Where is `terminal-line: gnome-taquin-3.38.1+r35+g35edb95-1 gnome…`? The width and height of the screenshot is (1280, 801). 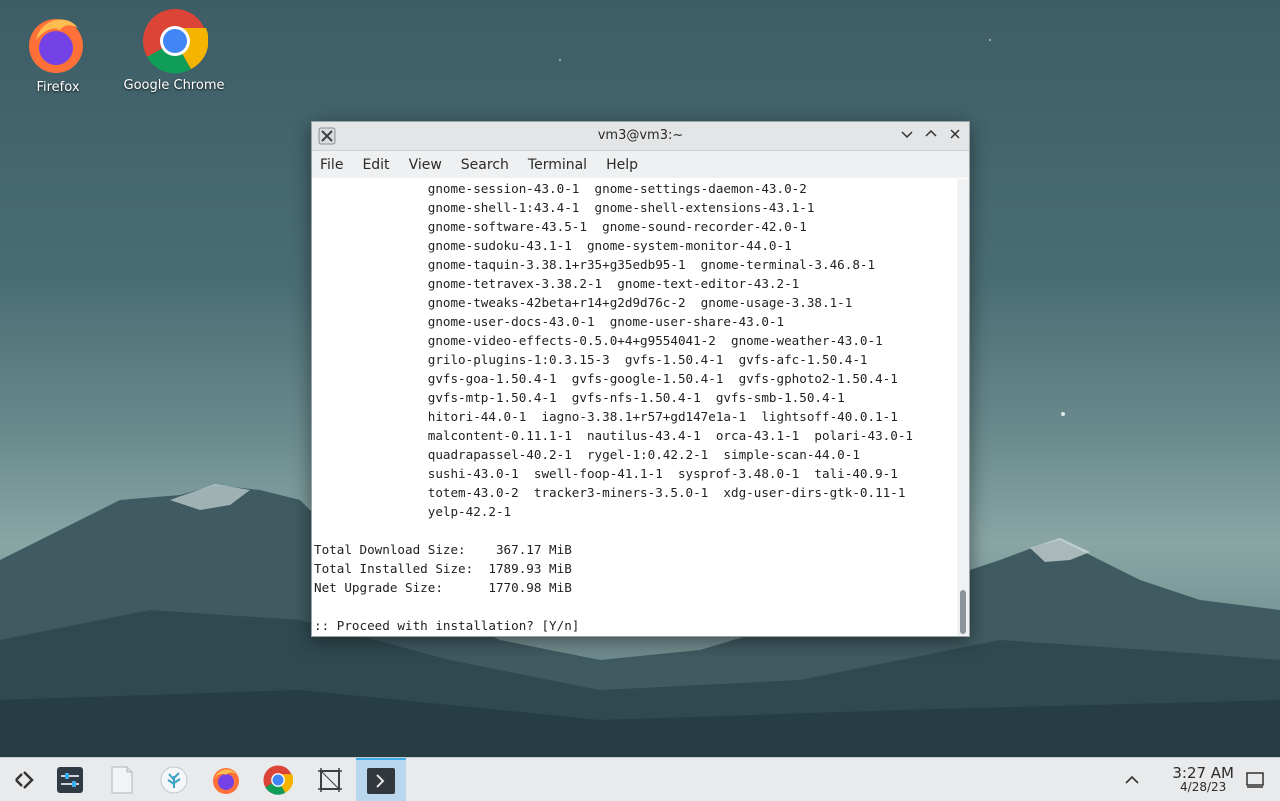 terminal-line: gnome-taquin-3.38.1+r35+g35edb95-1 gnome… is located at coordinates (595, 264).